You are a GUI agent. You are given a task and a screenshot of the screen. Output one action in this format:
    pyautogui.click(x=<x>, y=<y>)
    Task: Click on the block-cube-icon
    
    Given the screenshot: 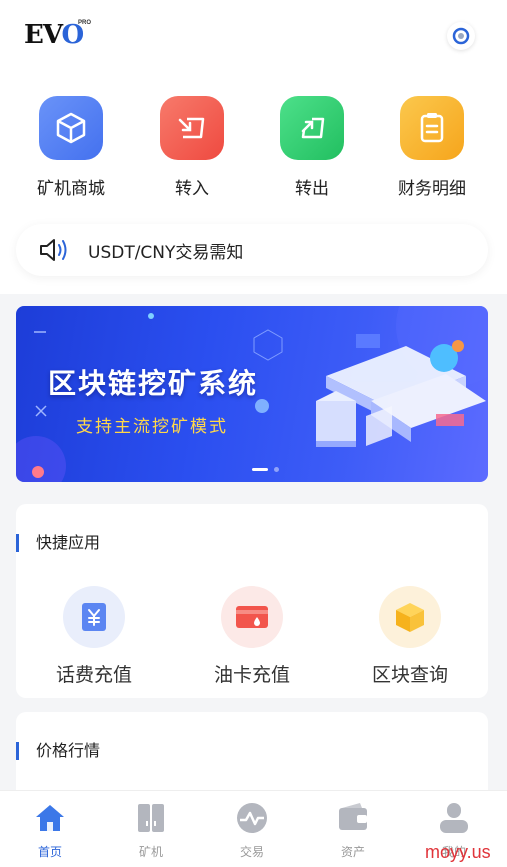 What is the action you would take?
    pyautogui.click(x=410, y=617)
    